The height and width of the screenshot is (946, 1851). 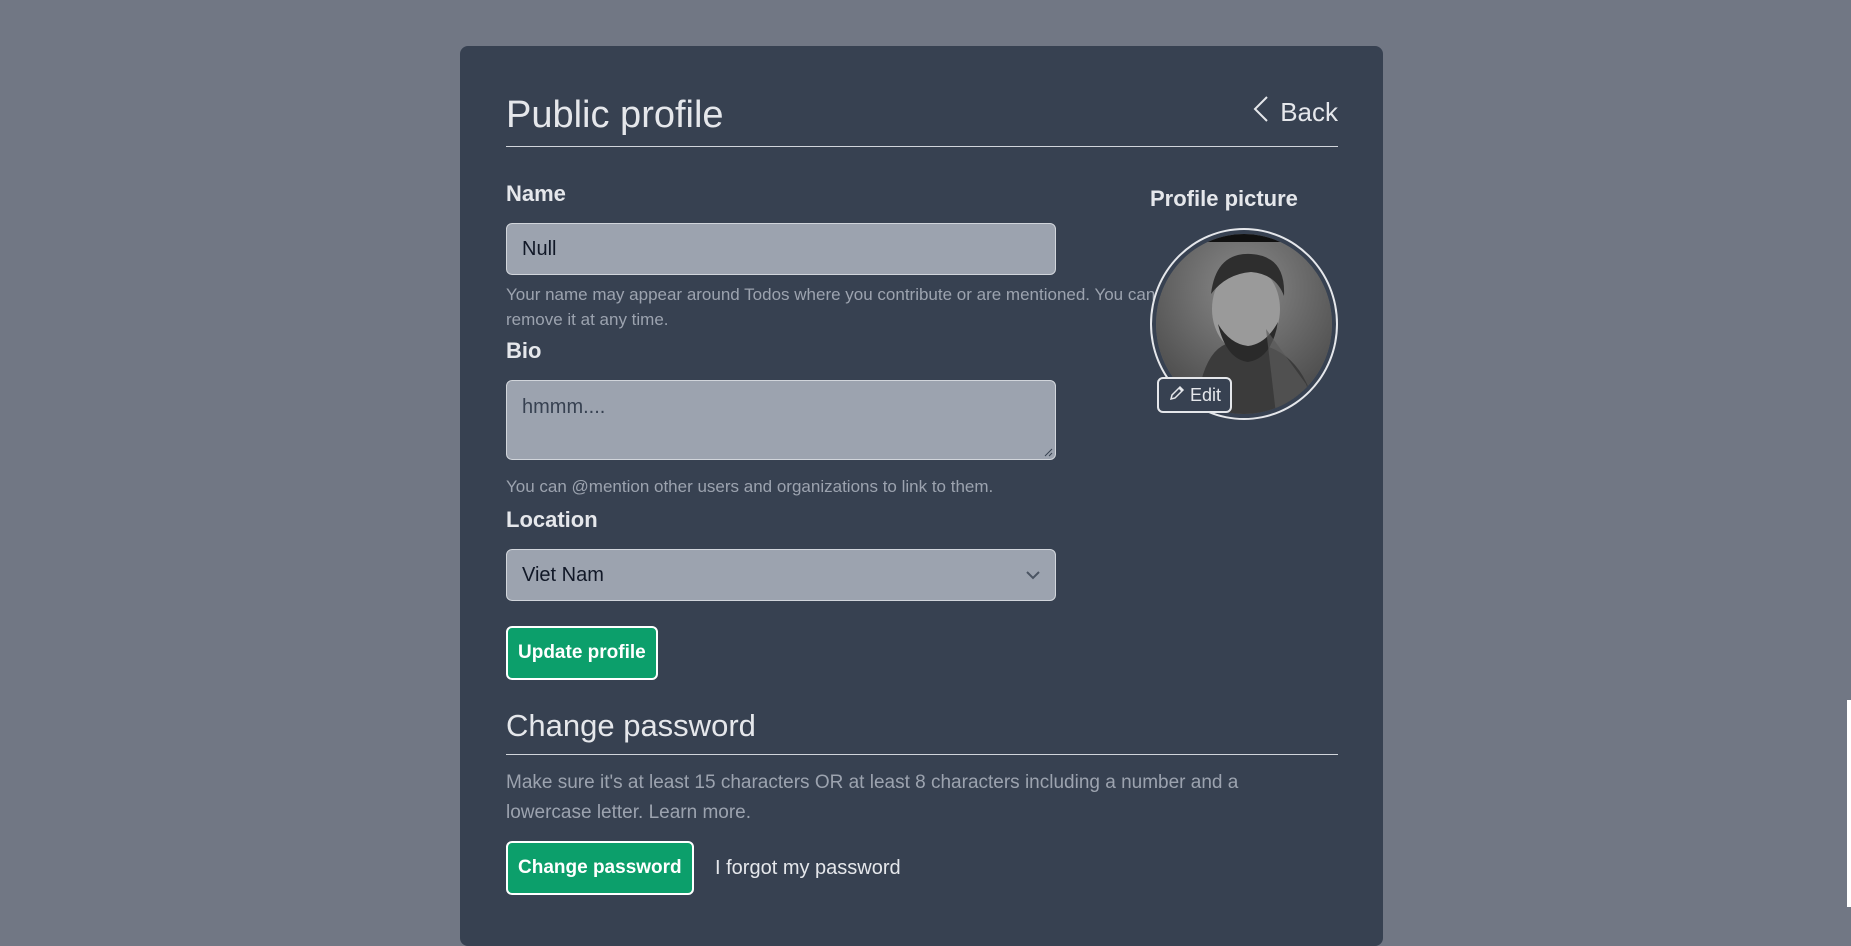 I want to click on header-divider, so click(x=922, y=146).